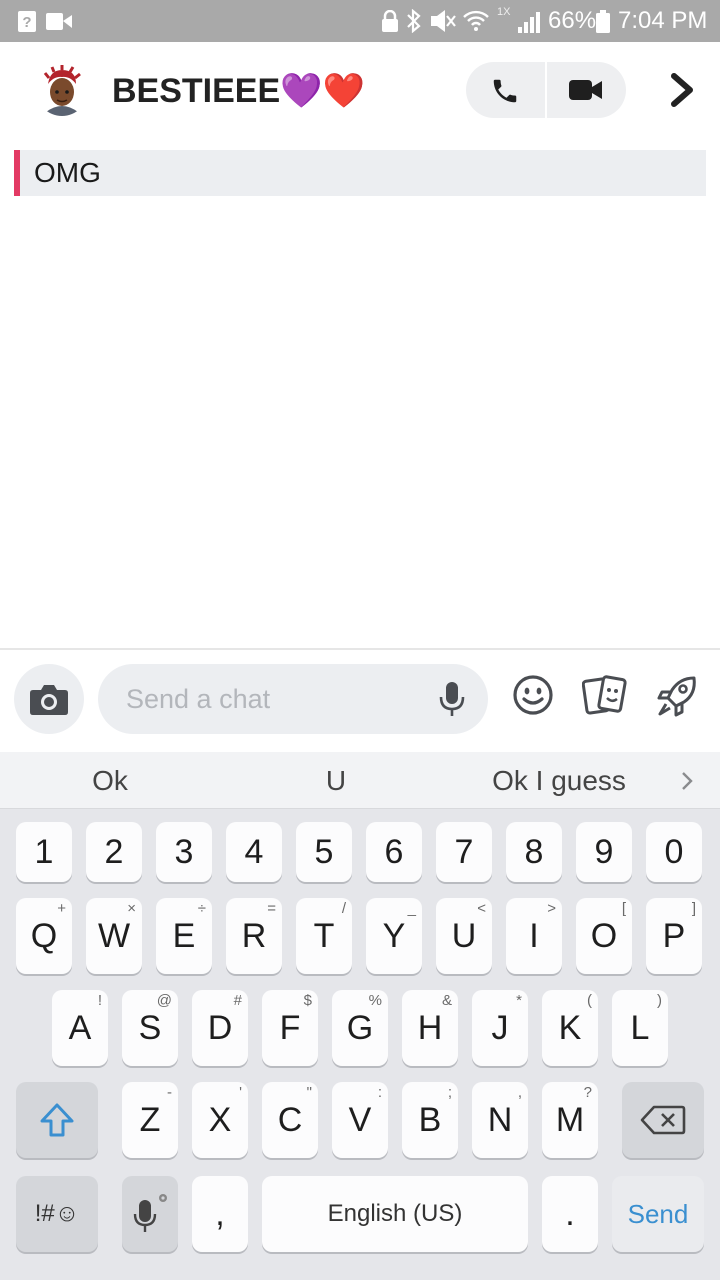  I want to click on period-key: ., so click(570, 1214).